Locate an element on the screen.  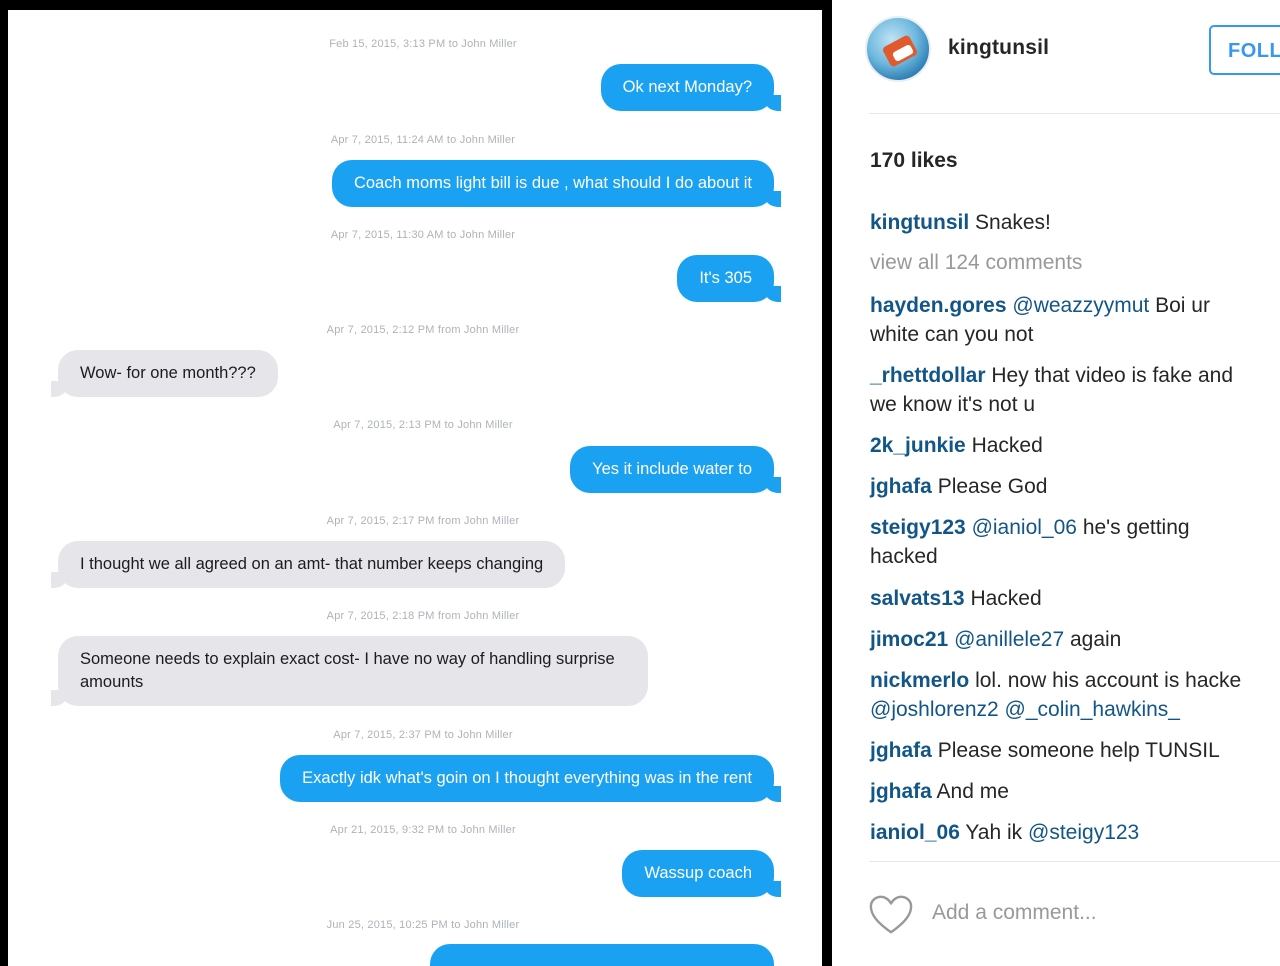
comment-username: nickmerlo is located at coordinates (919, 680).